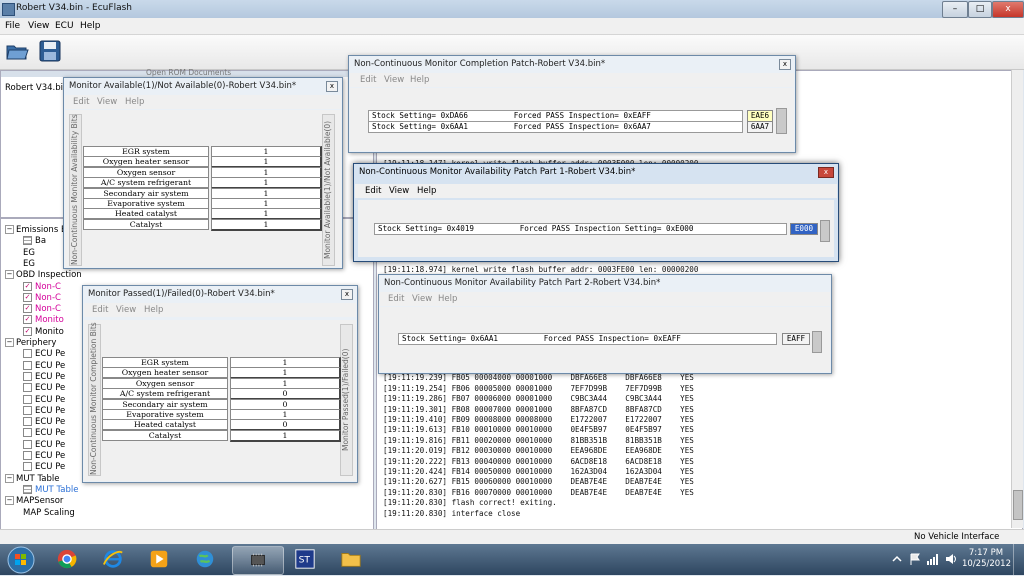  Describe the element at coordinates (48, 286) in the screenshot. I see `tree-item-label: Non-C` at that location.